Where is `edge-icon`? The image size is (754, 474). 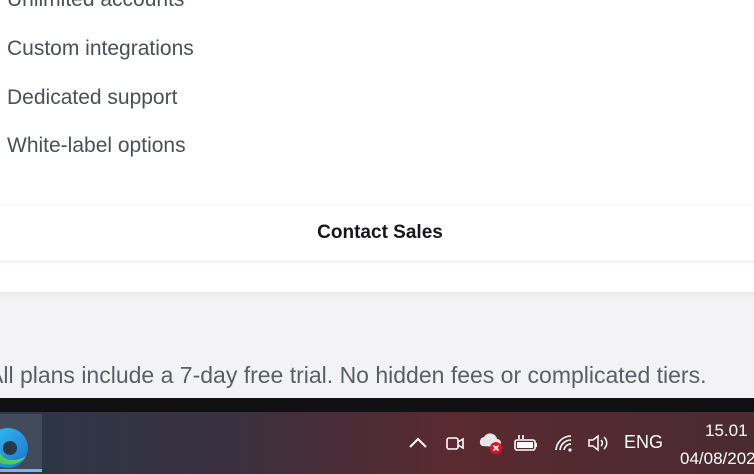
edge-icon is located at coordinates (14, 448).